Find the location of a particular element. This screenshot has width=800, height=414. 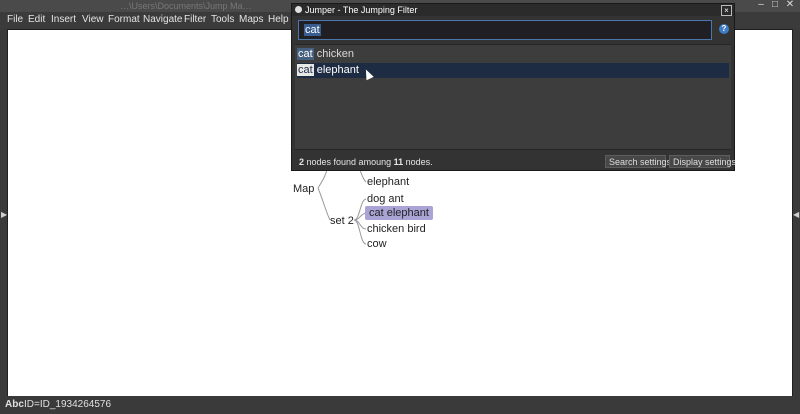

help-icon: ? is located at coordinates (724, 29).